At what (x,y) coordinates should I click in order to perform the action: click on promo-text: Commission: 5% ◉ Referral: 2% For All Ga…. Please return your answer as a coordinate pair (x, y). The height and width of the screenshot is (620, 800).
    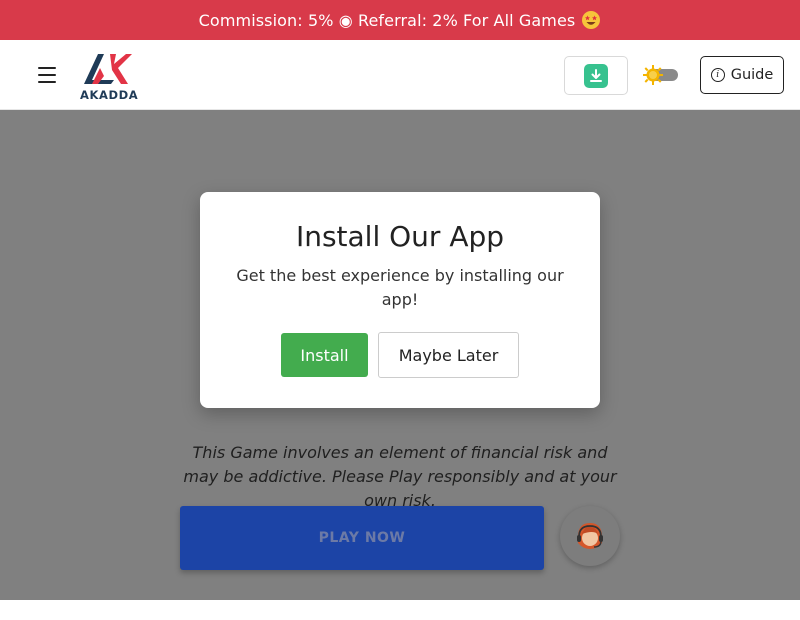
    Looking at the image, I should click on (387, 20).